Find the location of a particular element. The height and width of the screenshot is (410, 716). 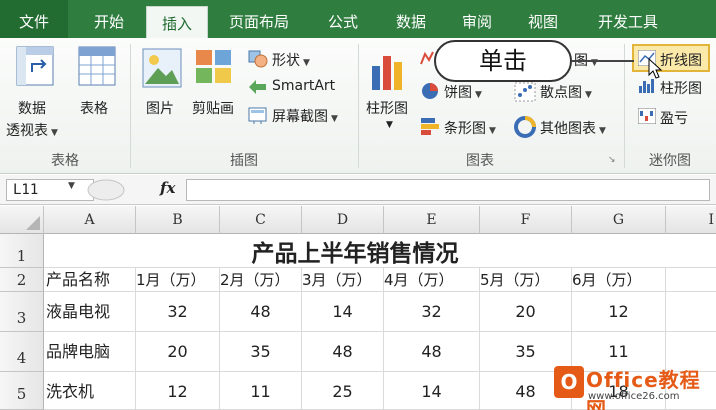

row-5-value-cell: 11 is located at coordinates (261, 391).